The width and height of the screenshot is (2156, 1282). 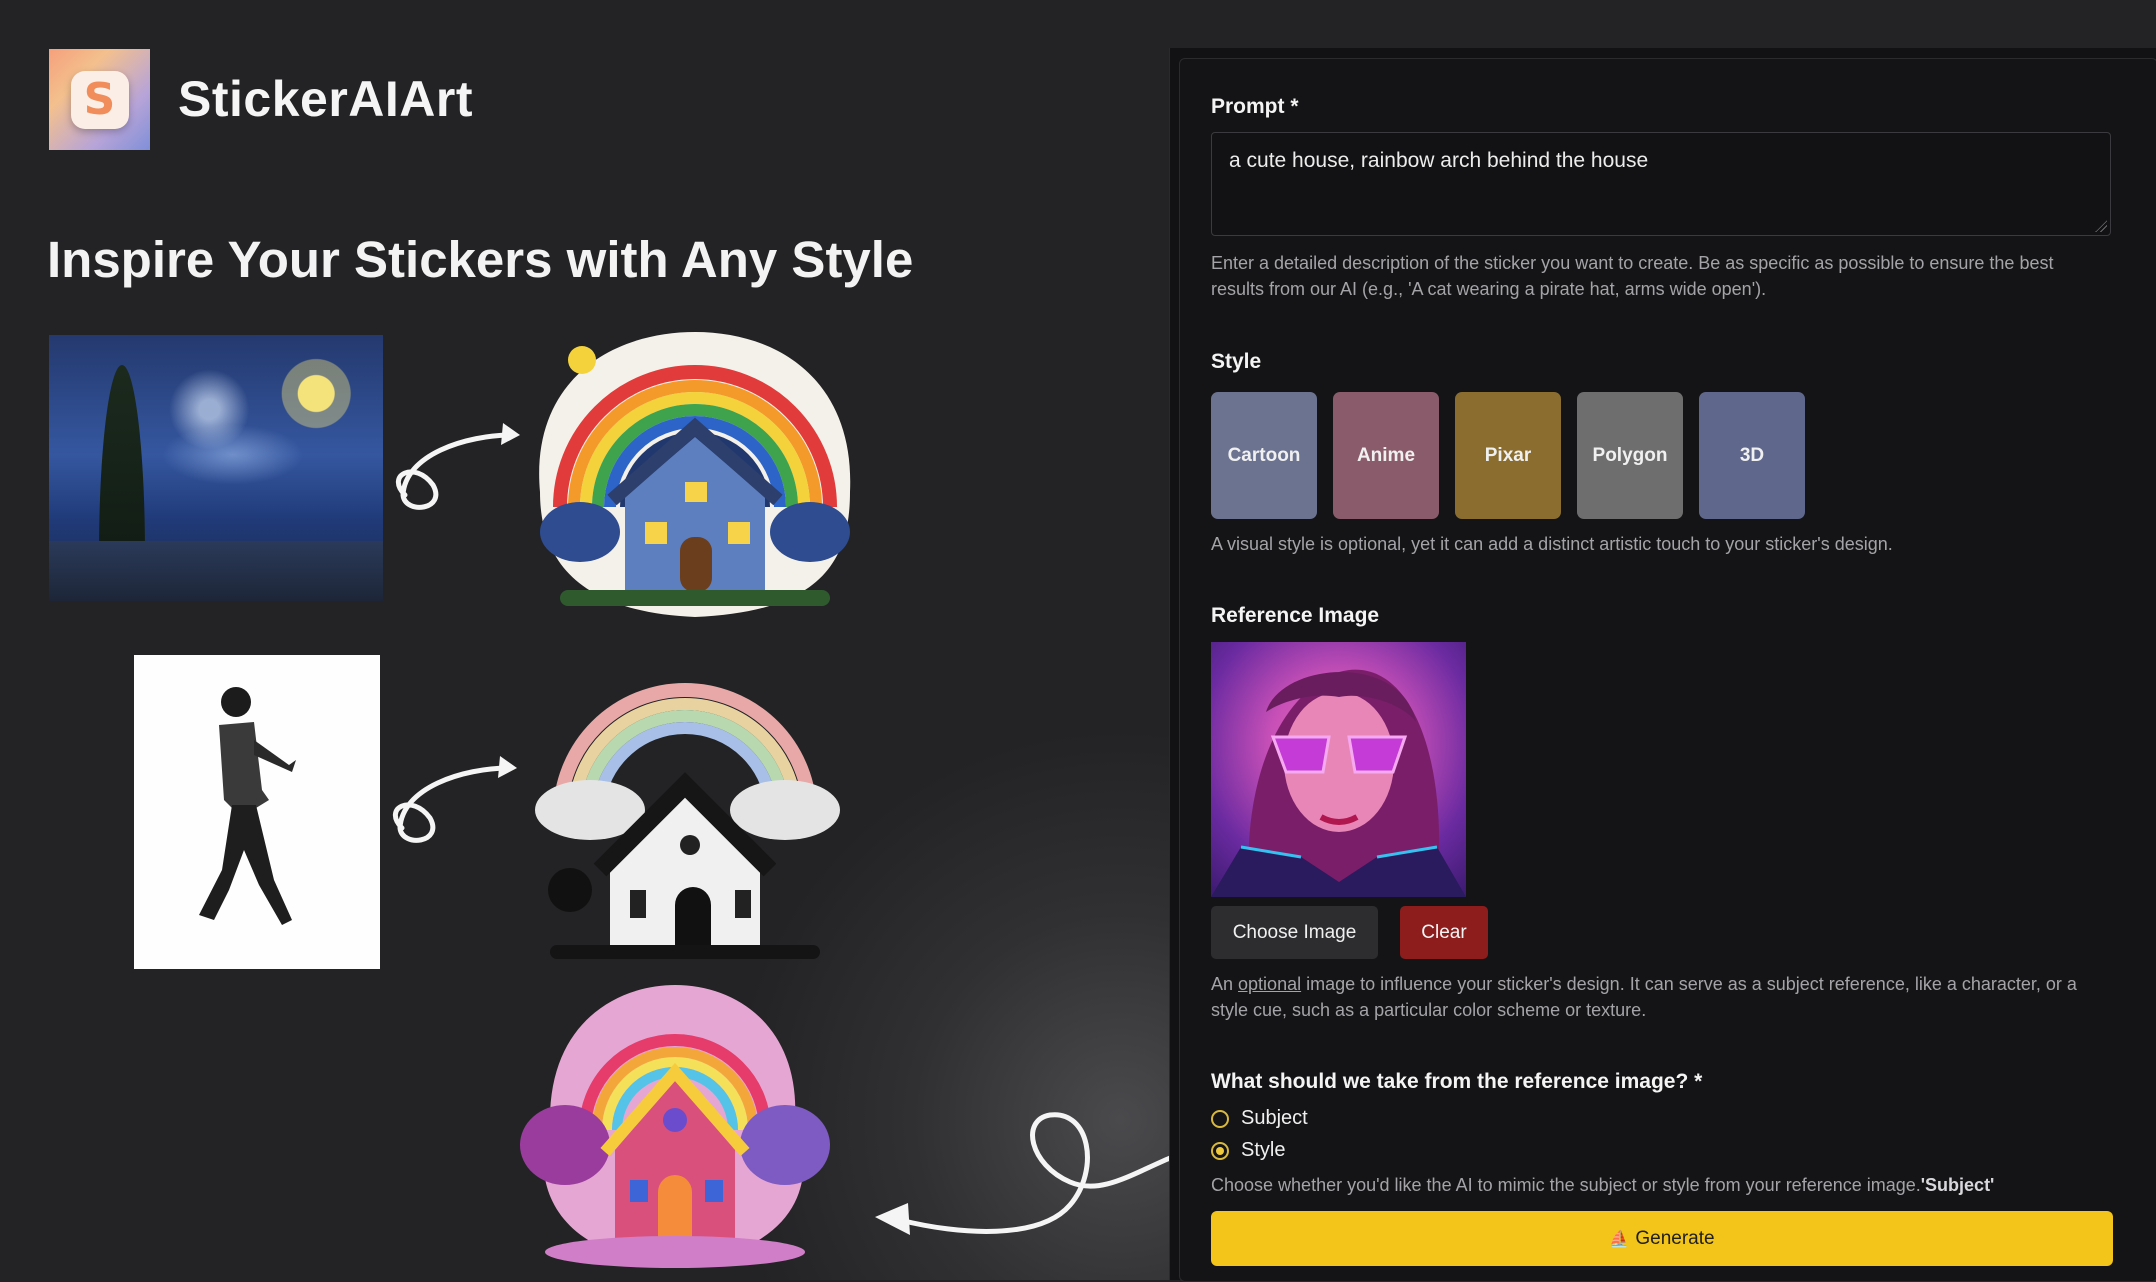 I want to click on style-option-anime: Anime, so click(x=1386, y=455).